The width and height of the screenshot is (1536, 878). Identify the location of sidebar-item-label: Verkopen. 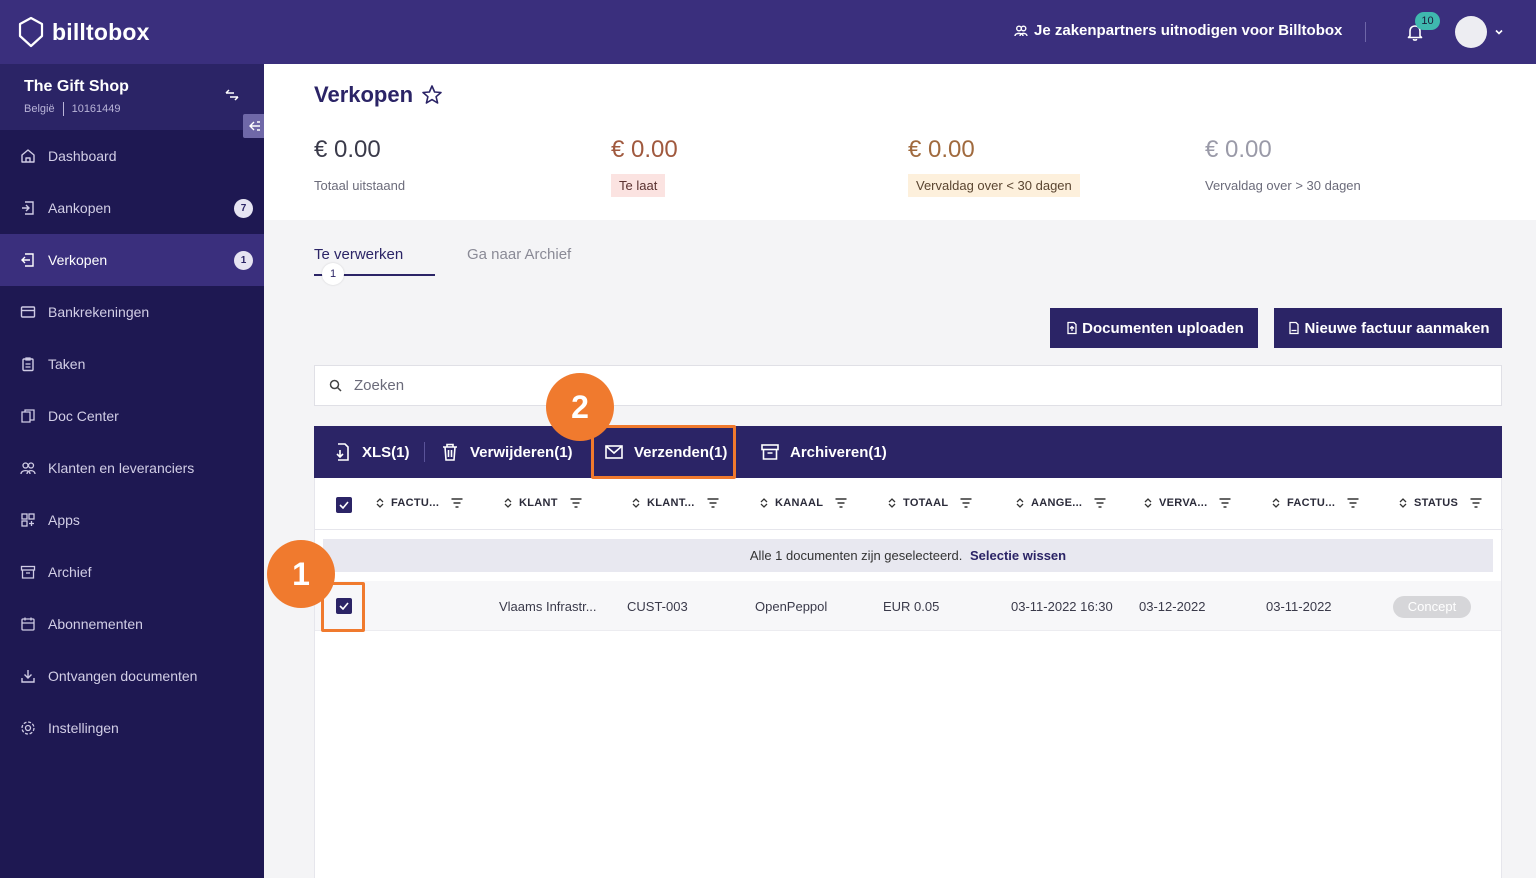
(78, 260).